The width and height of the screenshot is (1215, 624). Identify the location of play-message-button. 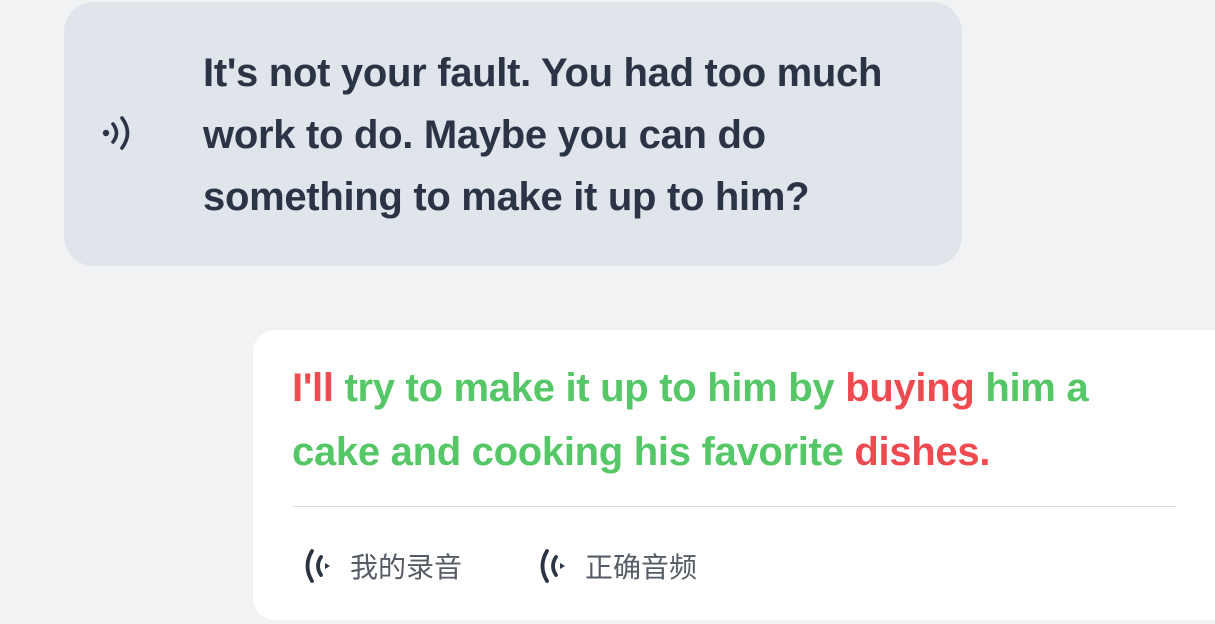
(122, 133).